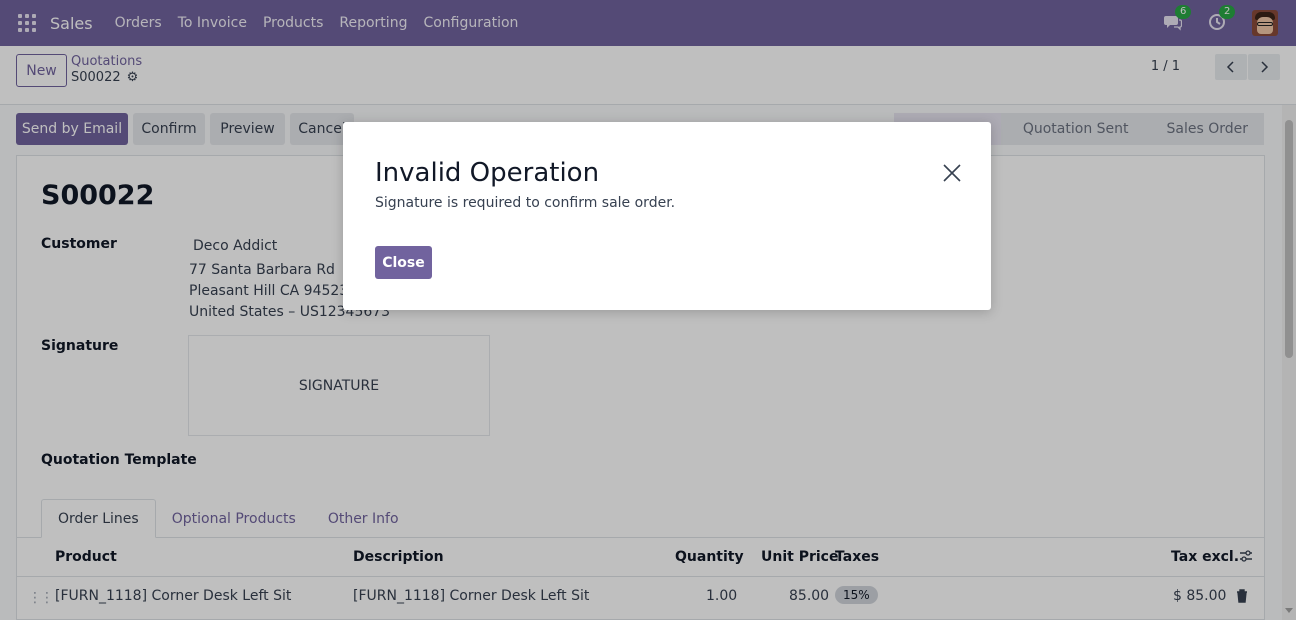 The image size is (1296, 620). Describe the element at coordinates (952, 173) in the screenshot. I see `close-icon` at that location.